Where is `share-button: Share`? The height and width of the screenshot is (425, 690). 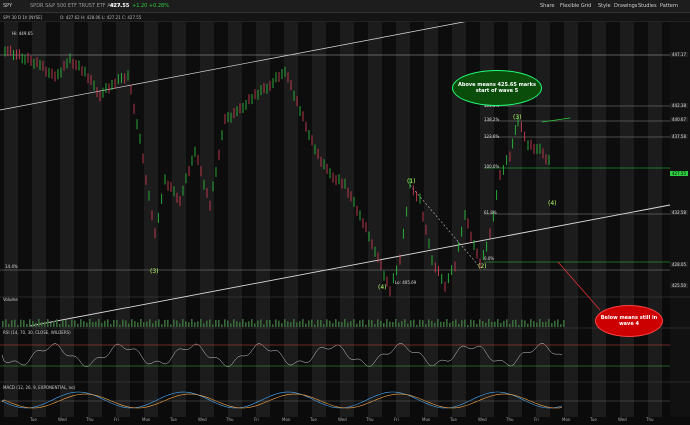 share-button: Share is located at coordinates (547, 6).